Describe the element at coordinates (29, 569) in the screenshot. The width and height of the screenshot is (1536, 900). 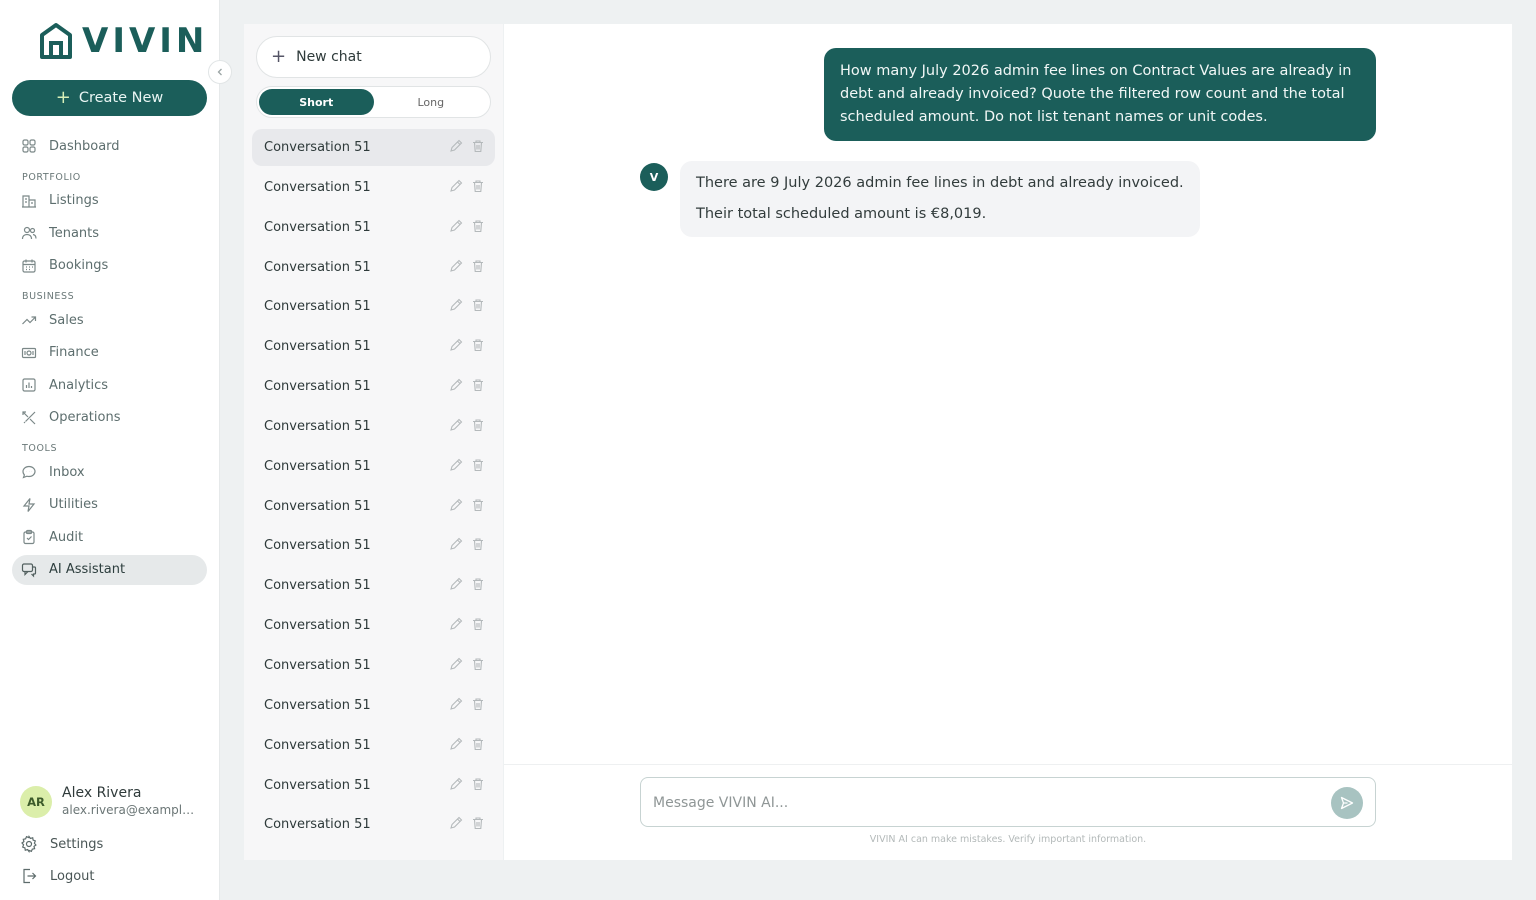
I see `chat-icon` at that location.